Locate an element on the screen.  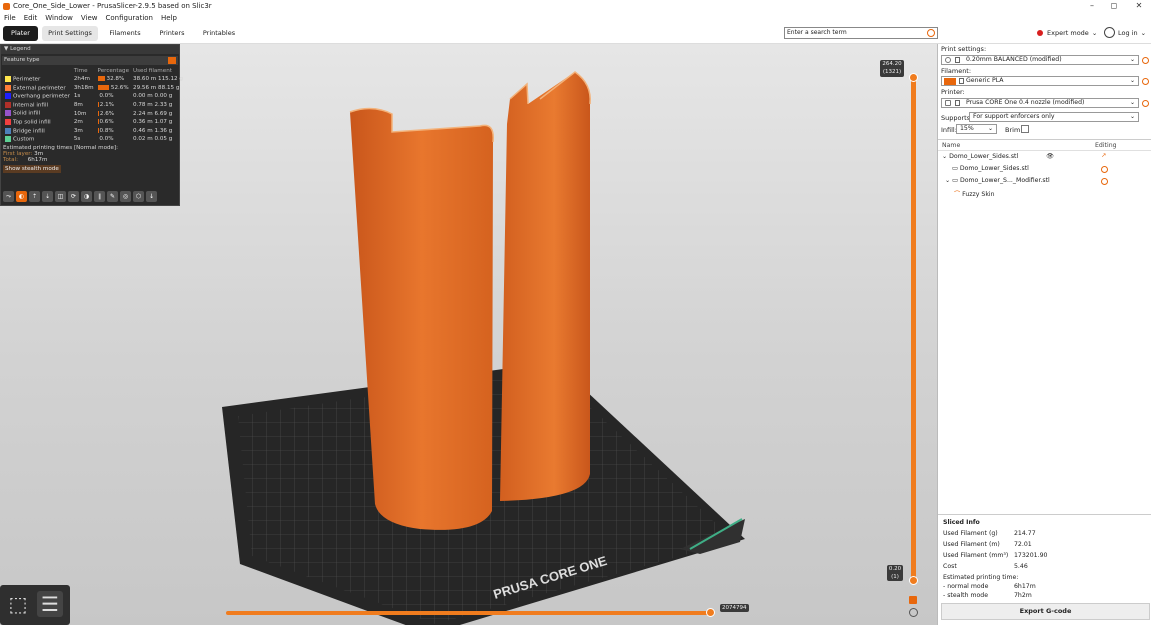
legend-row: Solid infill 10m 2.6% 2.24 m 6.69 g is located at coordinates (94, 113).